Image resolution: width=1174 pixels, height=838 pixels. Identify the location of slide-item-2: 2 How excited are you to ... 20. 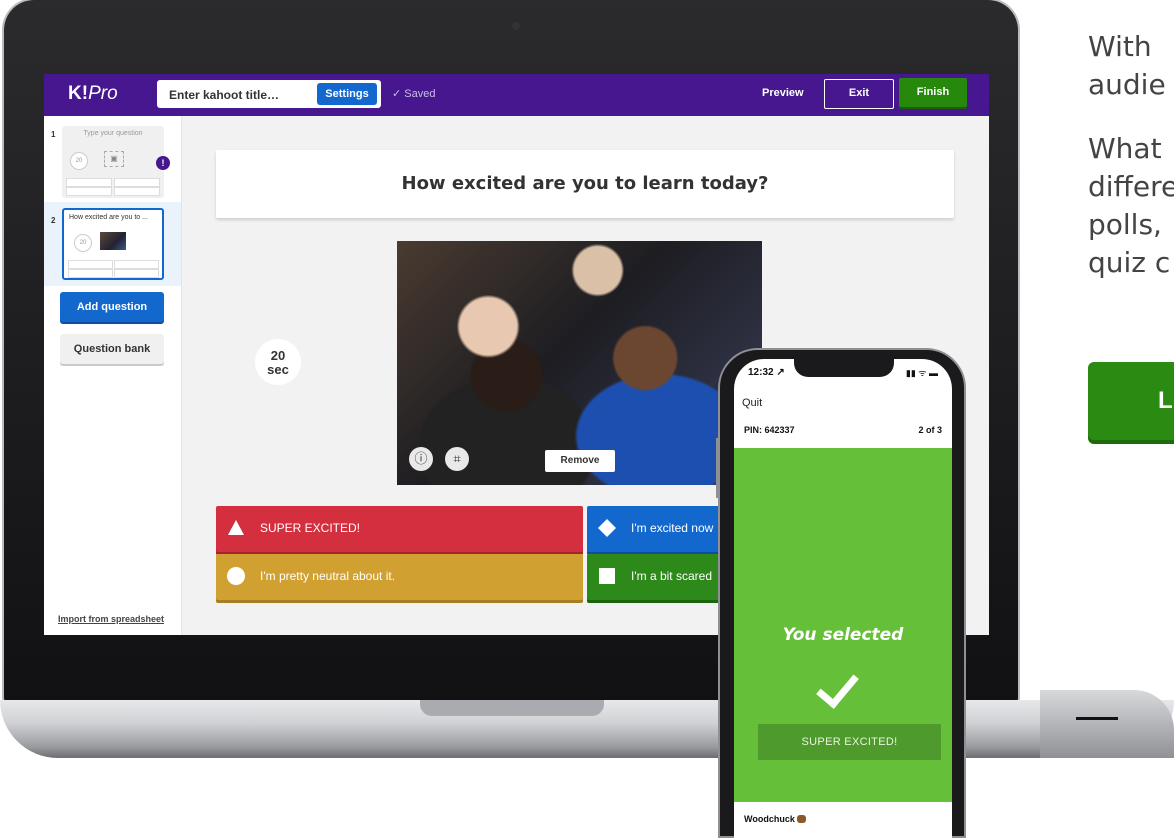
(112, 244).